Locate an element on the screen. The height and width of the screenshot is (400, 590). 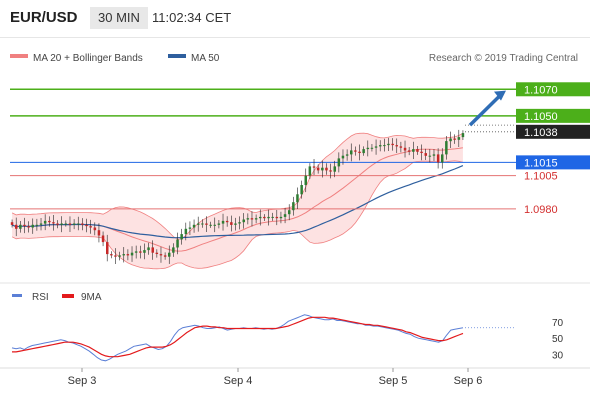
x-tick-label: Sep 4 is located at coordinates (238, 381).